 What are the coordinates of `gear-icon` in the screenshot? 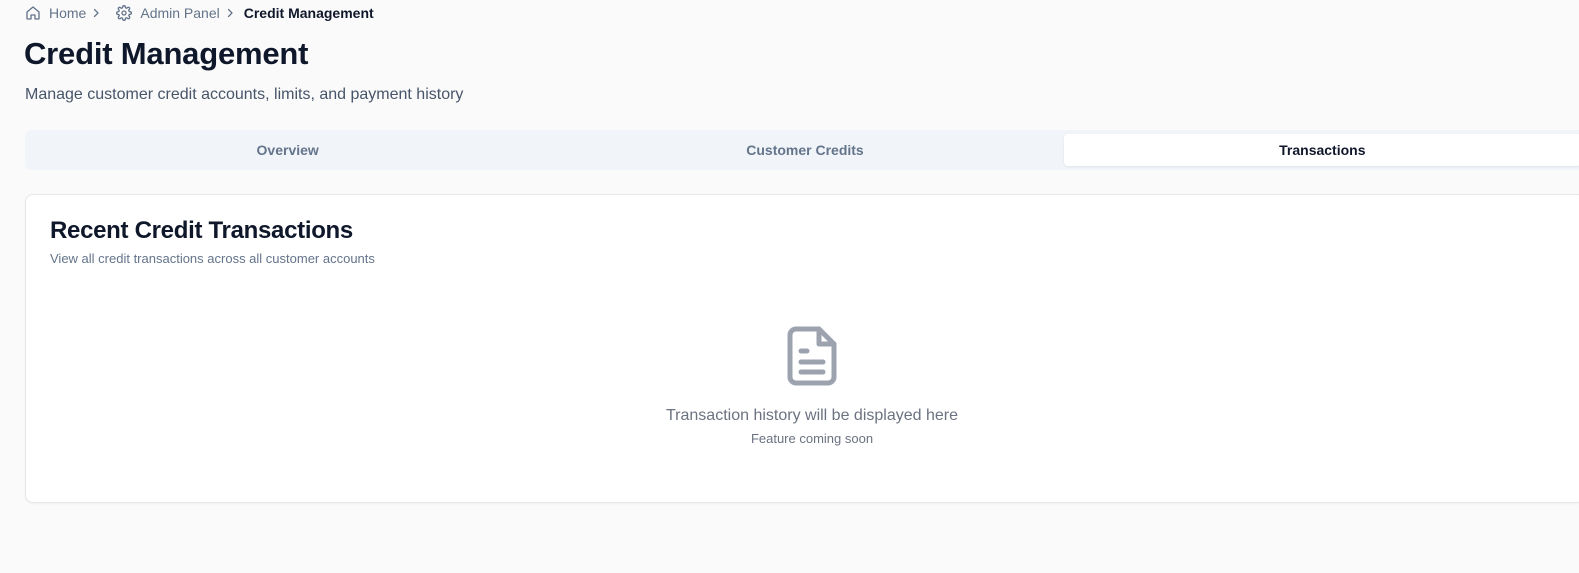 It's located at (124, 13).